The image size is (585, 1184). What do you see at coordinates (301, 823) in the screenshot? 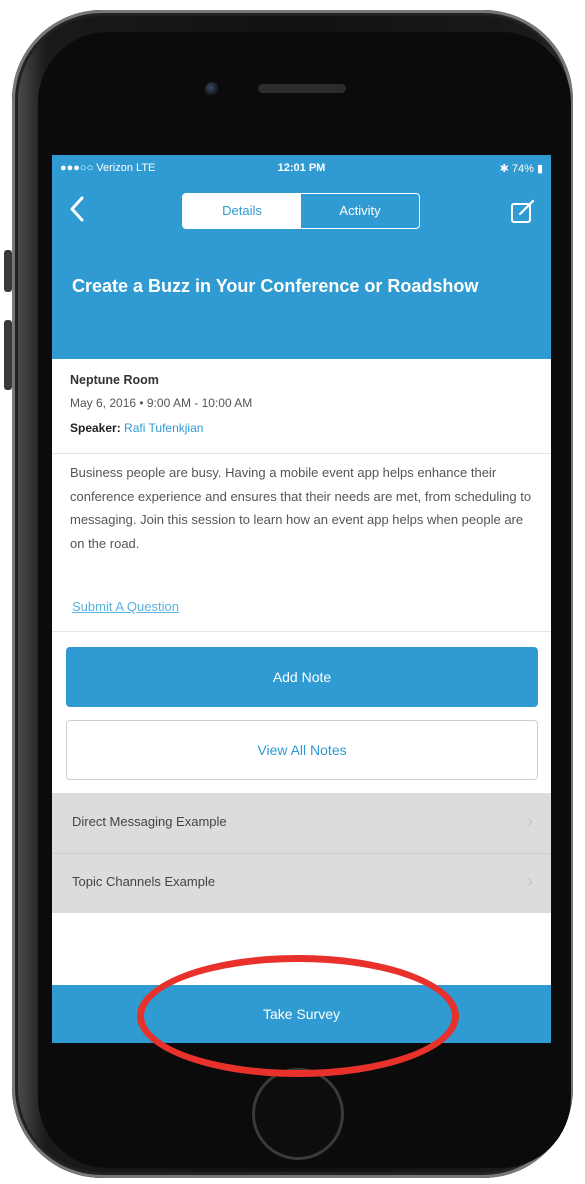
I see `list-item-direct-messaging: Direct Messaging Example ›` at bounding box center [301, 823].